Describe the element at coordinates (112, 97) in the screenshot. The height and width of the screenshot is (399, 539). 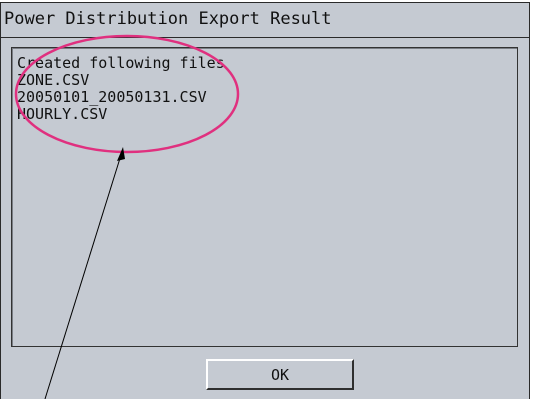
I see `file-entry-date-range: 20050101_20050131.CSV` at that location.